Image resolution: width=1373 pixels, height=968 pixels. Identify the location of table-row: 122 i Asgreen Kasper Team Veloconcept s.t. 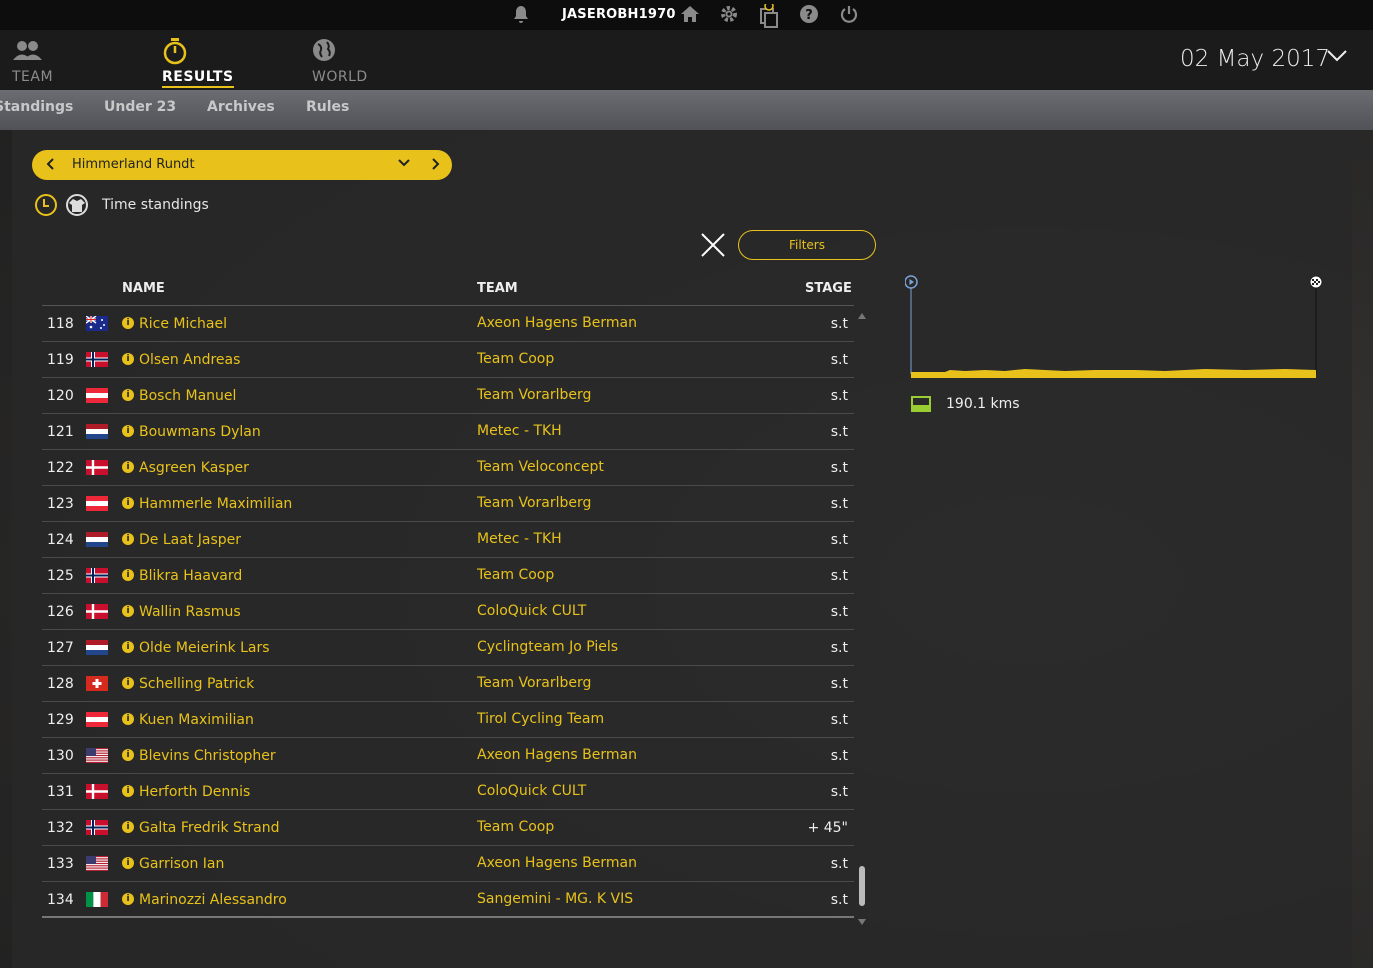
(448, 468).